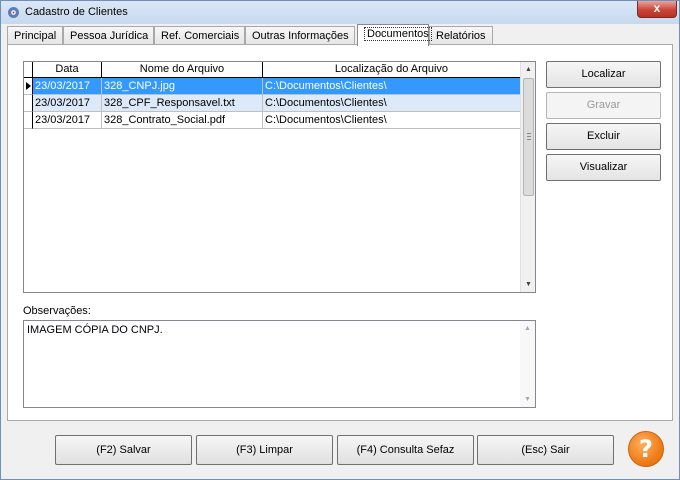  Describe the element at coordinates (57, 311) in the screenshot. I see `observacoes-label: Observações:` at that location.